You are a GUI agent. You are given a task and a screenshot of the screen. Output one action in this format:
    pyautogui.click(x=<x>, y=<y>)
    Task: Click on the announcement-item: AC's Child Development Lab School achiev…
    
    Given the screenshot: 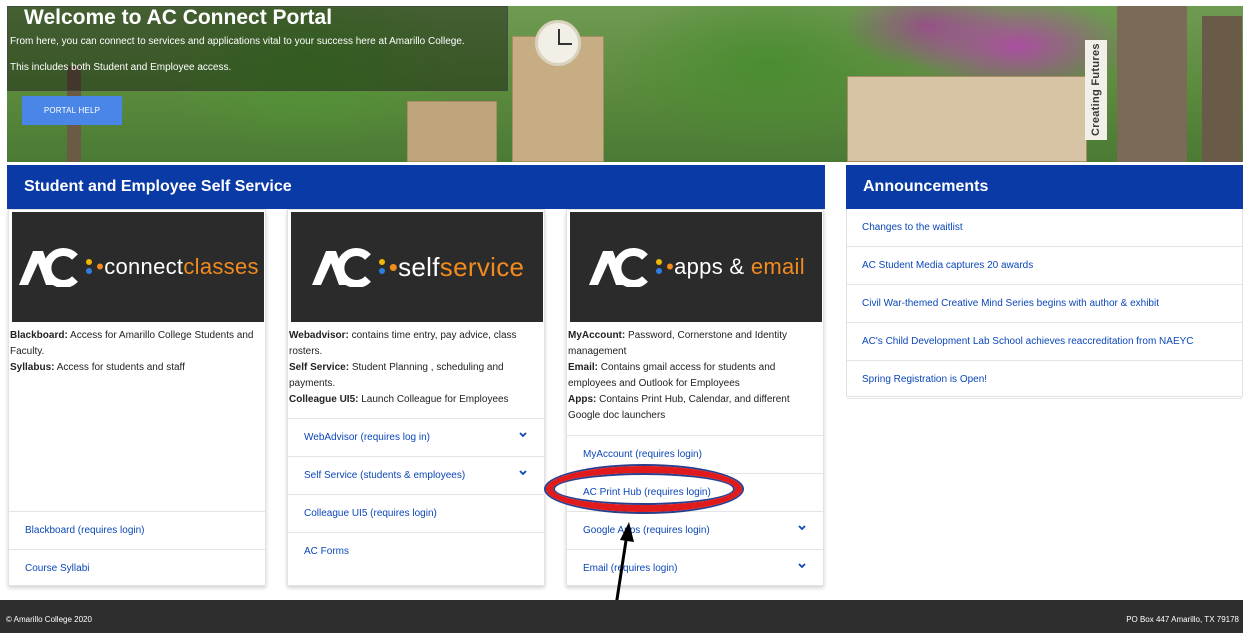 What is the action you would take?
    pyautogui.click(x=1044, y=342)
    